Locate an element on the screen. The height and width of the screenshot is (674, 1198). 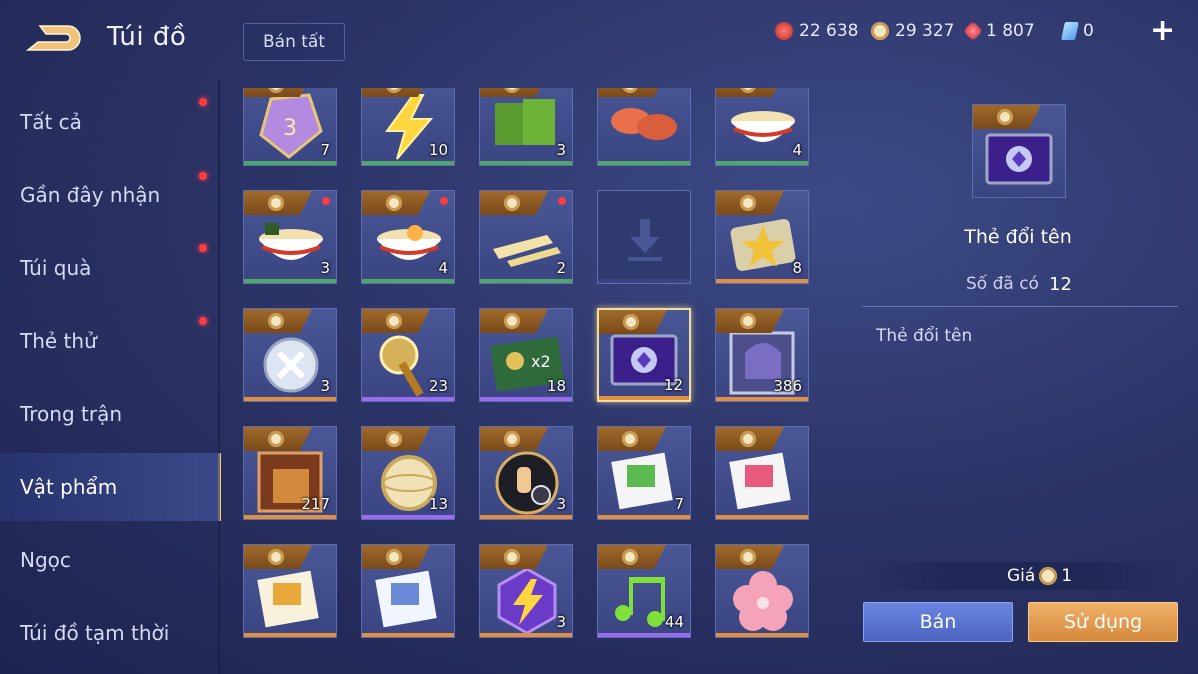
owned-label: Số đã có is located at coordinates (1002, 284).